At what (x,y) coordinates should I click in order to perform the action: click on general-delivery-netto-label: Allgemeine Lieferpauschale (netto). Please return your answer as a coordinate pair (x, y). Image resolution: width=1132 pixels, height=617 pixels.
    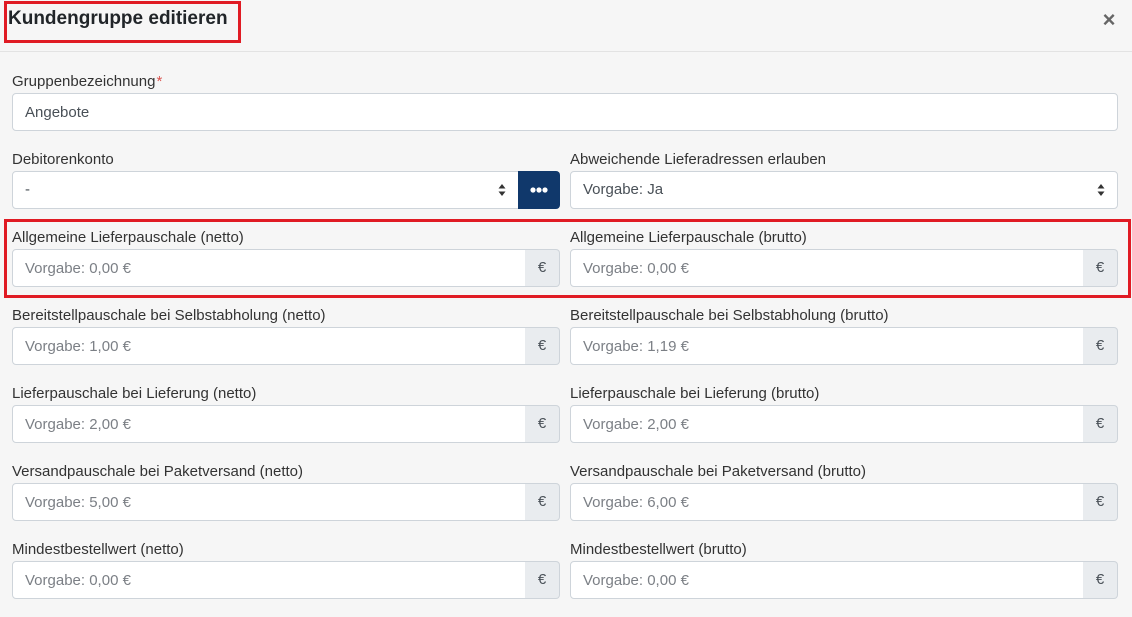
    Looking at the image, I should click on (128, 237).